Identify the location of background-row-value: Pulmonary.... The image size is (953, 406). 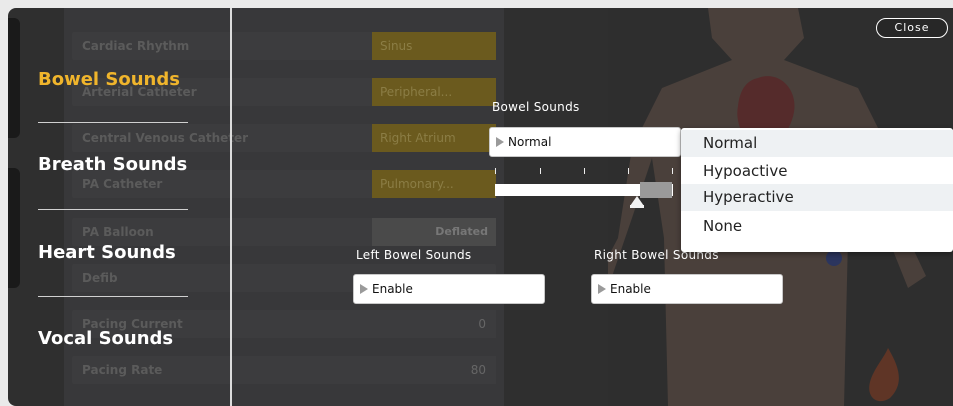
(434, 184).